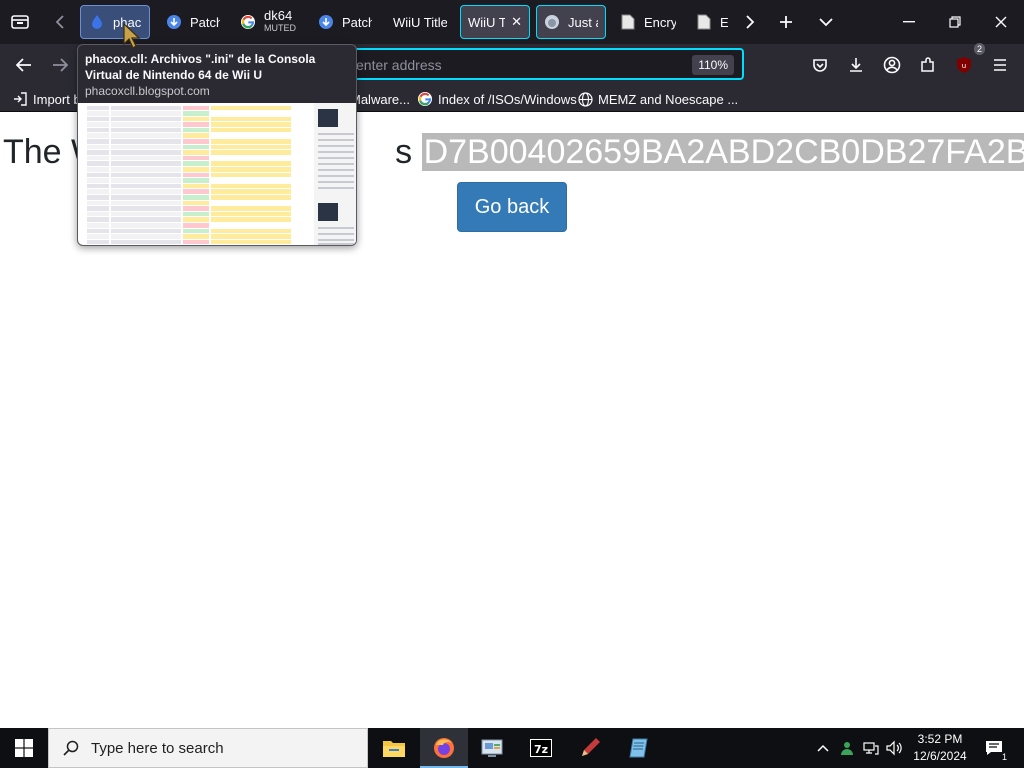 The image size is (1024, 768). What do you see at coordinates (871, 748) in the screenshot?
I see `network-icon` at bounding box center [871, 748].